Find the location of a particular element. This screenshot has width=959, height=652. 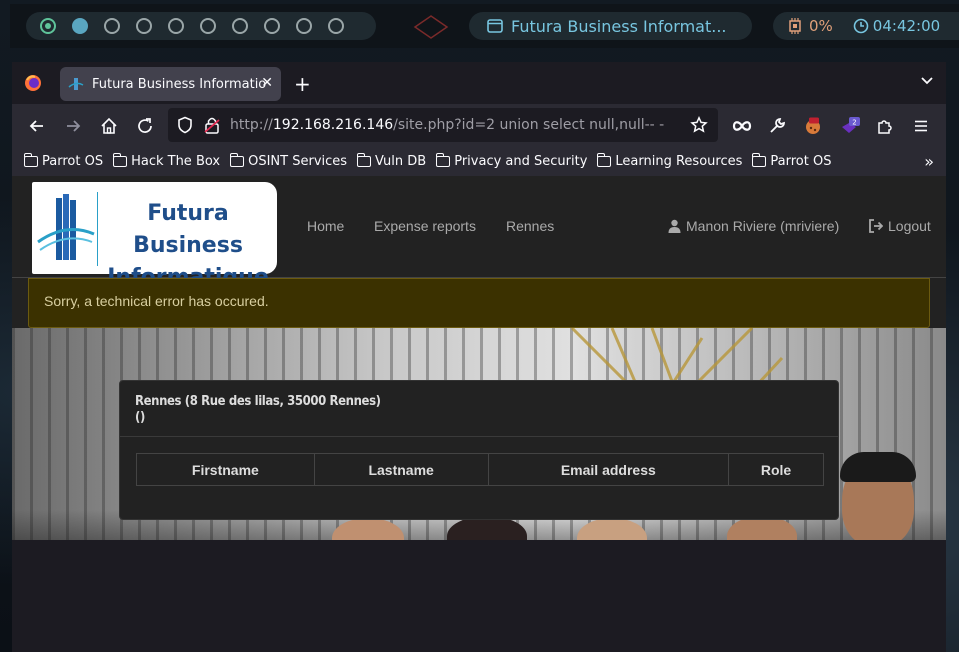

clock-icon is located at coordinates (861, 26).